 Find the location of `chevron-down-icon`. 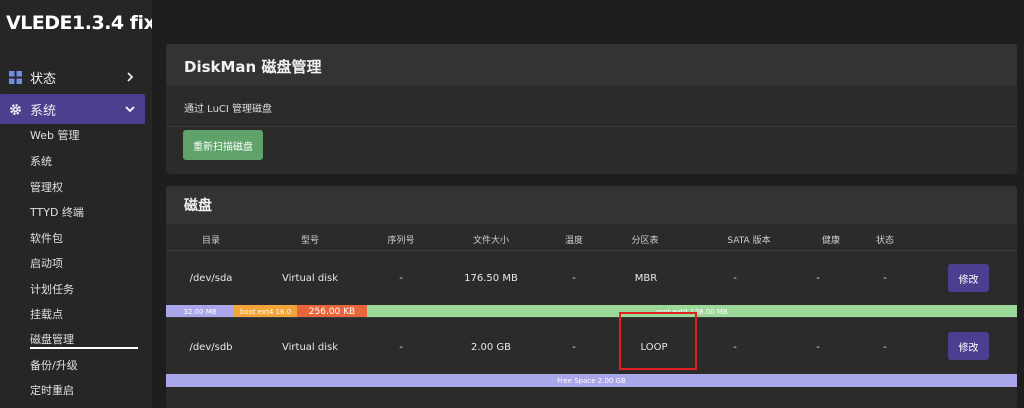

chevron-down-icon is located at coordinates (130, 109).